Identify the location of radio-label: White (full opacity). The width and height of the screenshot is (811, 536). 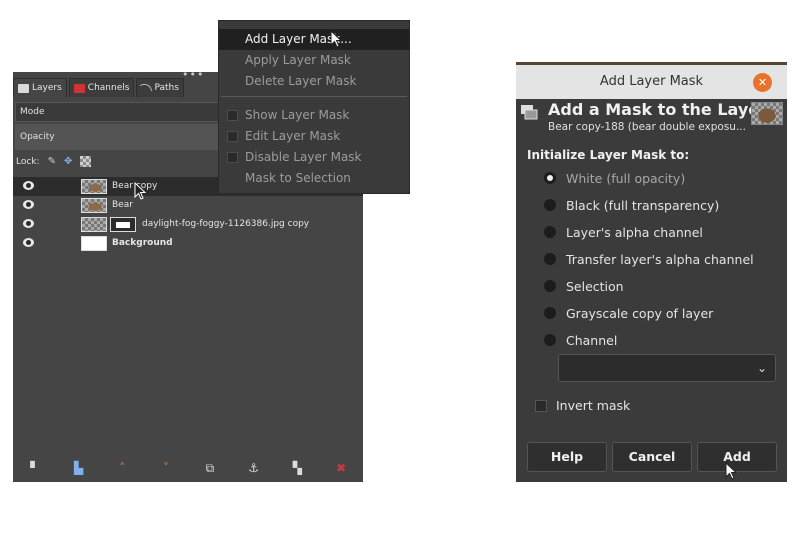
(626, 178).